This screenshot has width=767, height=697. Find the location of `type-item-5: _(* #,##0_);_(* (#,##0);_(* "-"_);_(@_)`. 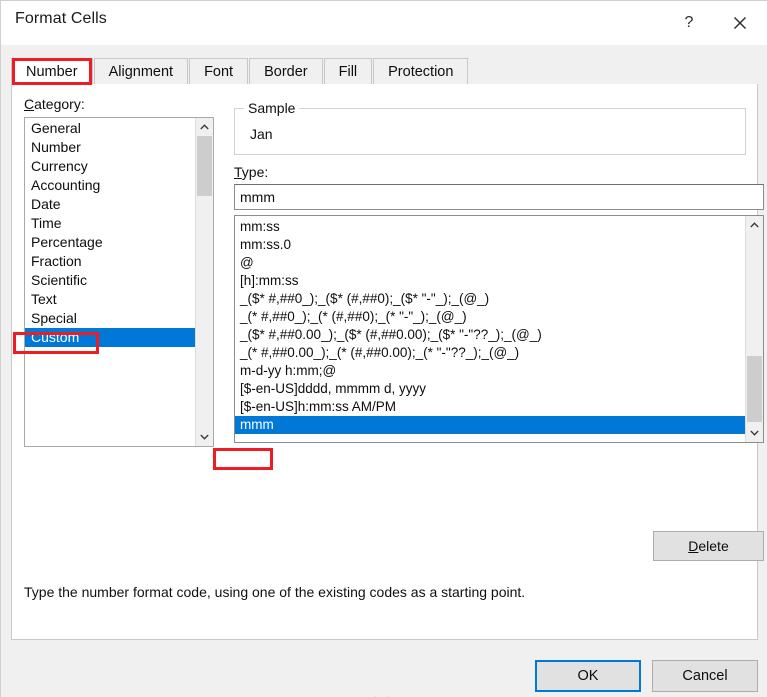

type-item-5: _(* #,##0_);_(* (#,##0);_(* "-"_);_(@_) is located at coordinates (490, 317).